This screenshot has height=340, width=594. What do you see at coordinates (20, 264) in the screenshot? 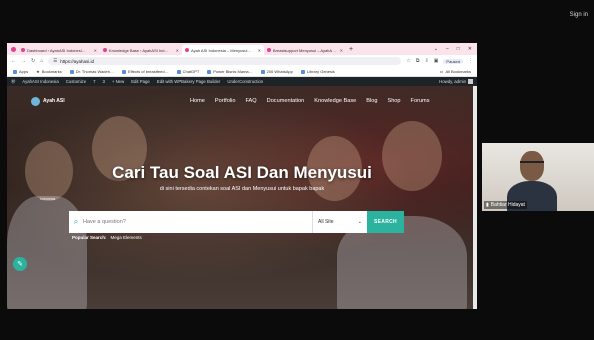
I see `edit-pencil-icon: ✎` at bounding box center [20, 264].